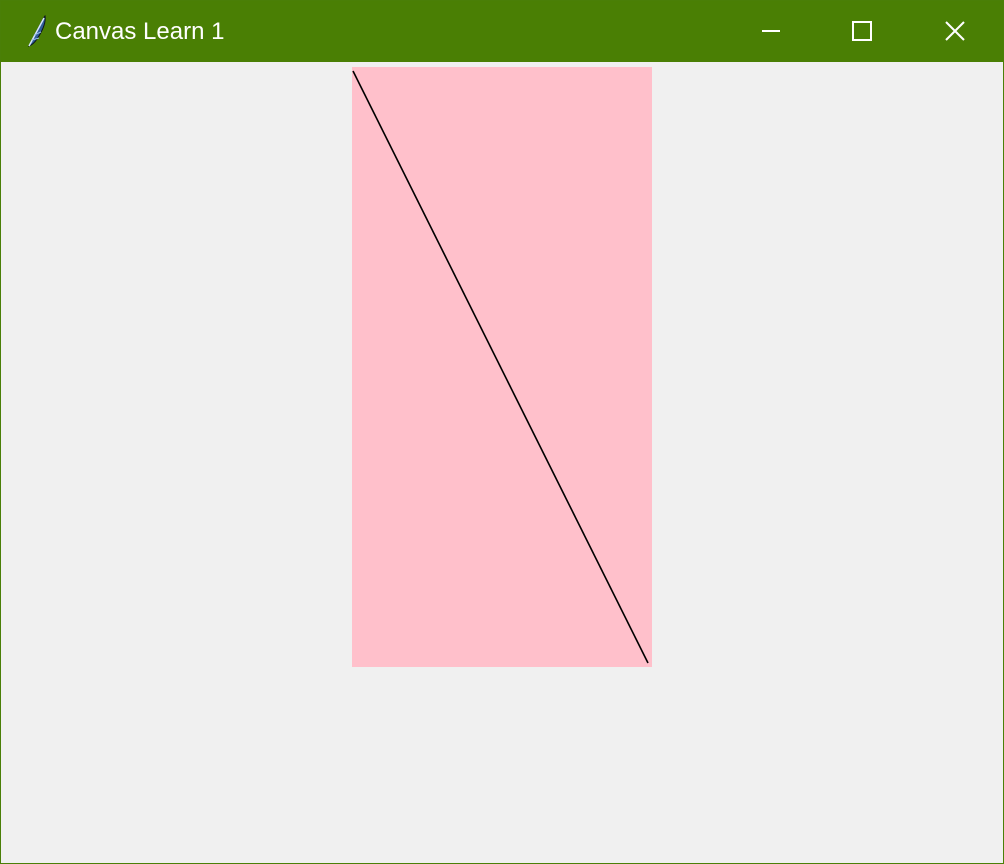 The height and width of the screenshot is (864, 1004). I want to click on minimize-icon, so click(771, 31).